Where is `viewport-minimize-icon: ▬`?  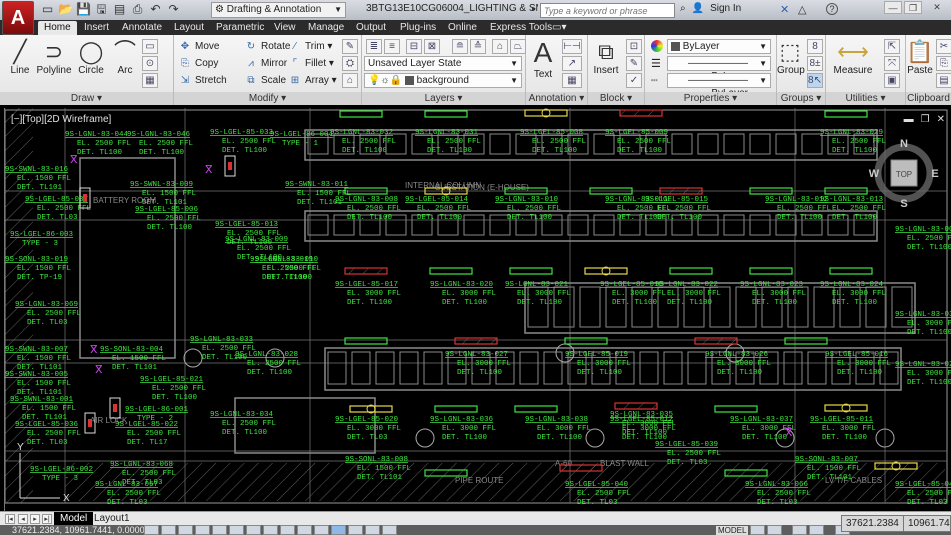 viewport-minimize-icon: ▬ is located at coordinates (909, 119).